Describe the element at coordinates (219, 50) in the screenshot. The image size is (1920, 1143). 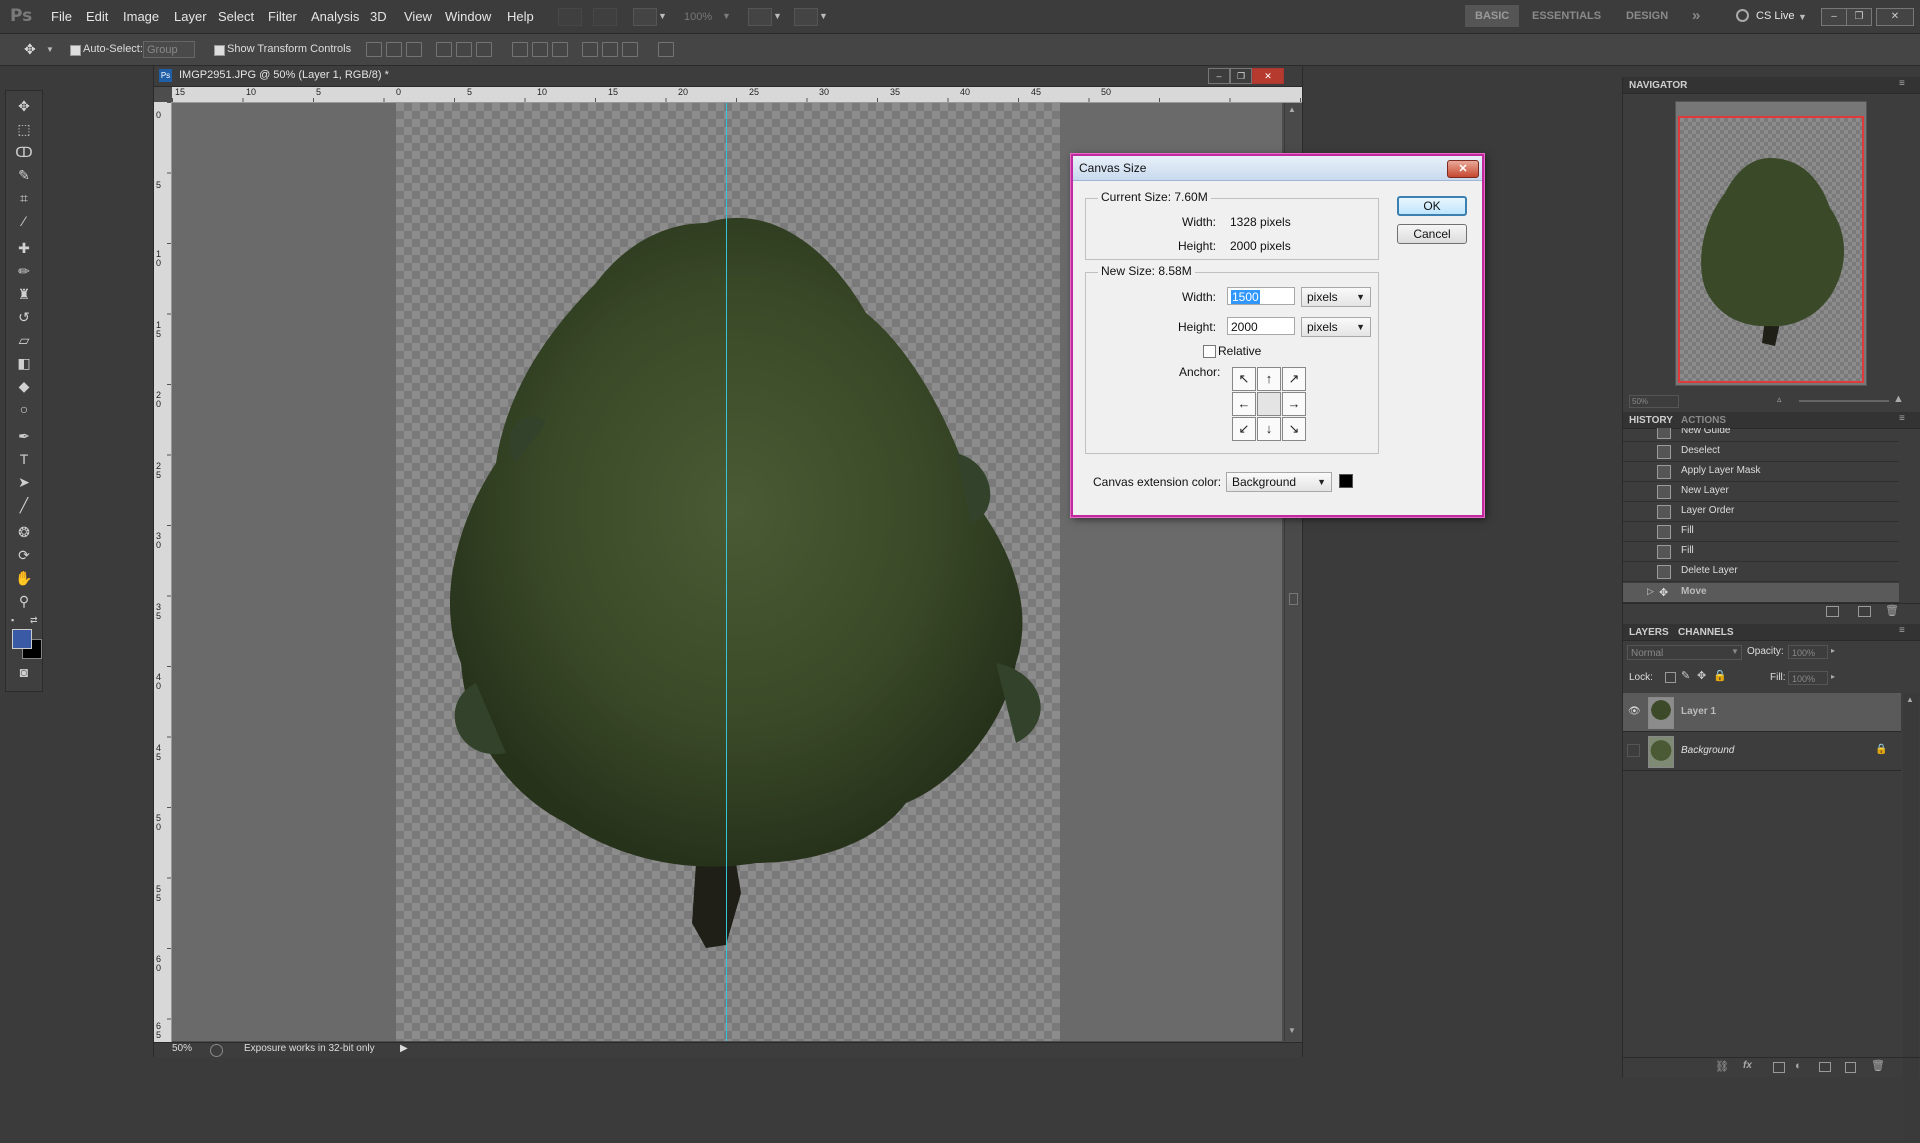
I see `show-transform-checkbox` at that location.